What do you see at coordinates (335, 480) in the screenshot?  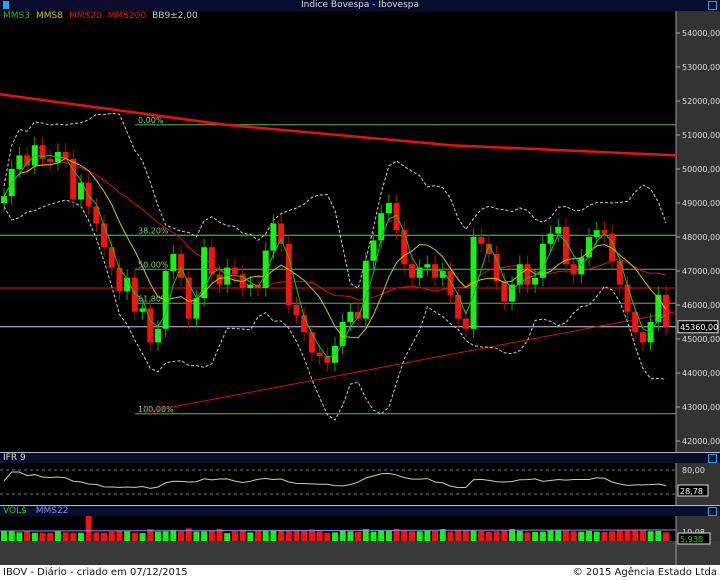 I see `ifr-line` at bounding box center [335, 480].